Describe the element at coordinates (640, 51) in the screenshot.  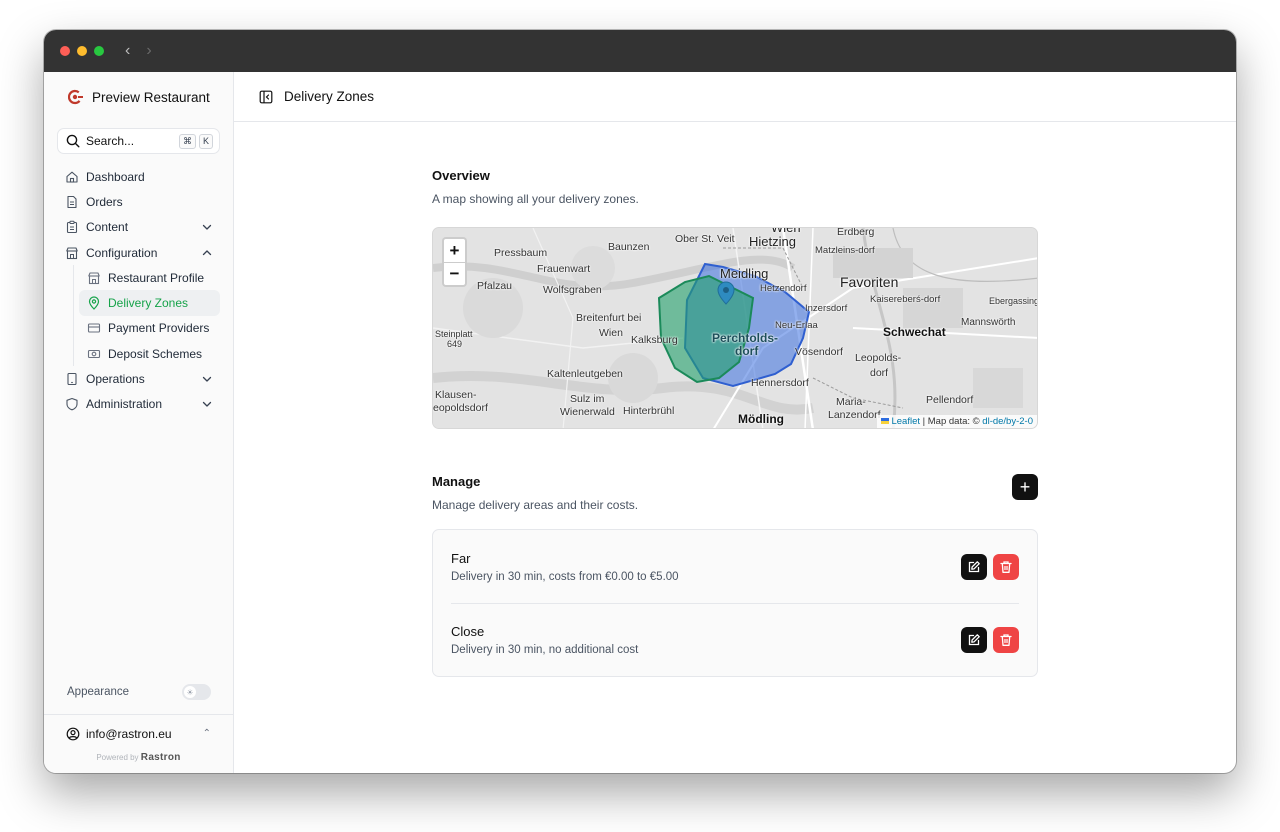
I see `window-titlebar: ‹ ›` at that location.